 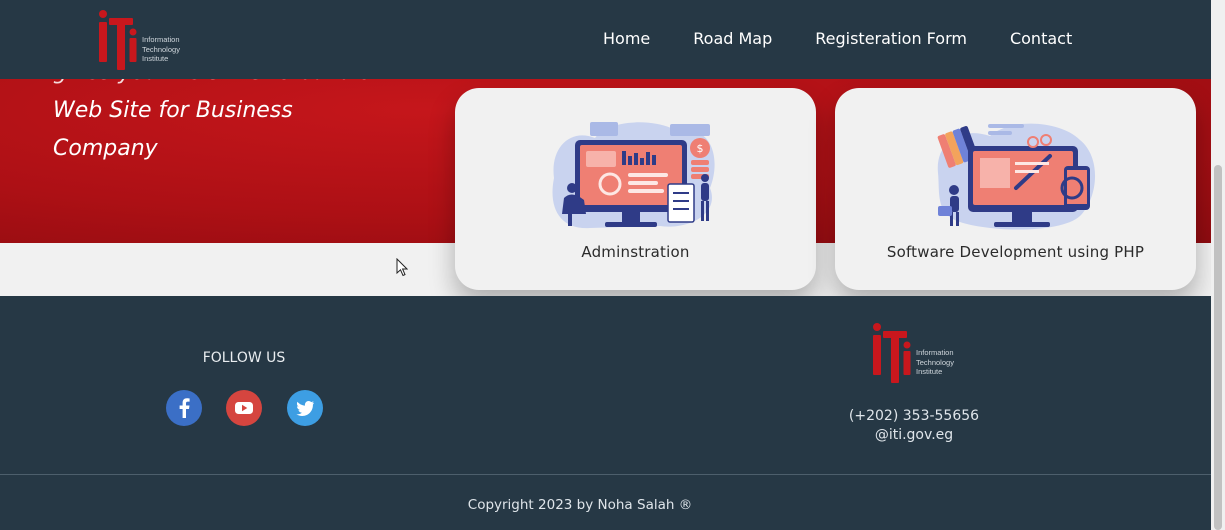 I want to click on card-label-administration: Adminstration, so click(x=635, y=252).